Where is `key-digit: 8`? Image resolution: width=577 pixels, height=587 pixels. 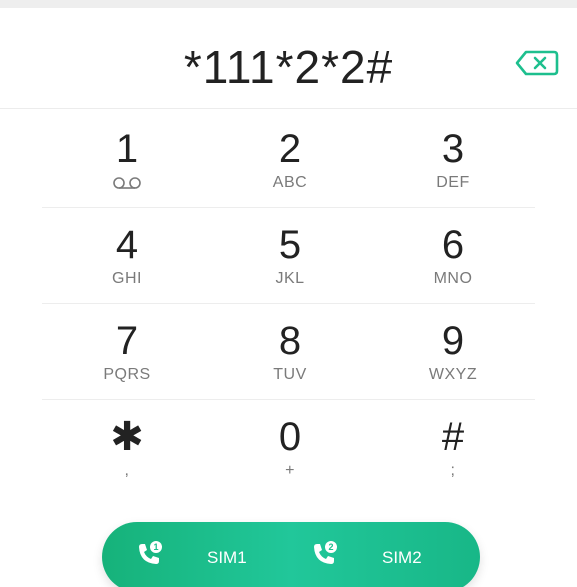
key-digit: 8 is located at coordinates (290, 341).